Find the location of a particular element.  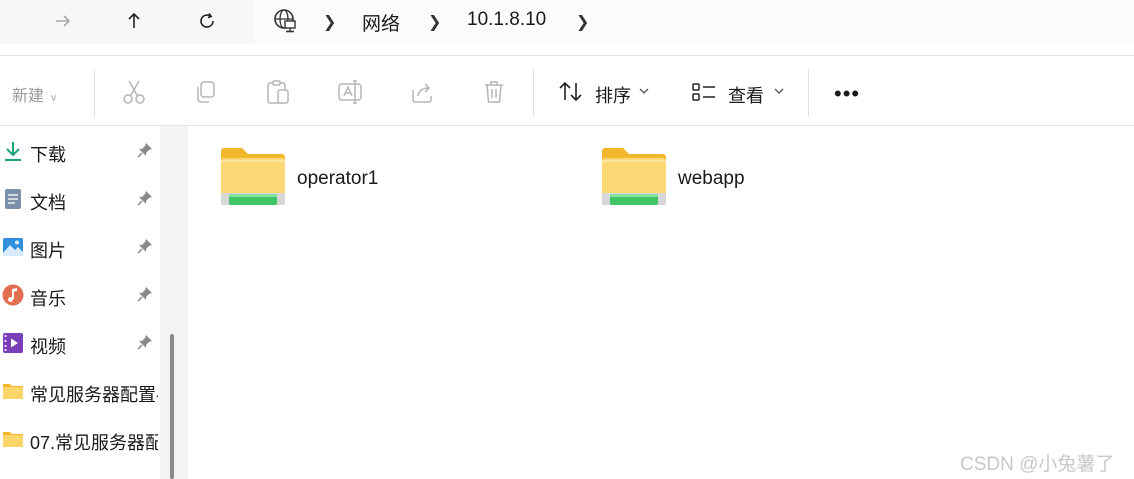

sidebar-item-folder: 常见服务器配置- is located at coordinates (80, 392).